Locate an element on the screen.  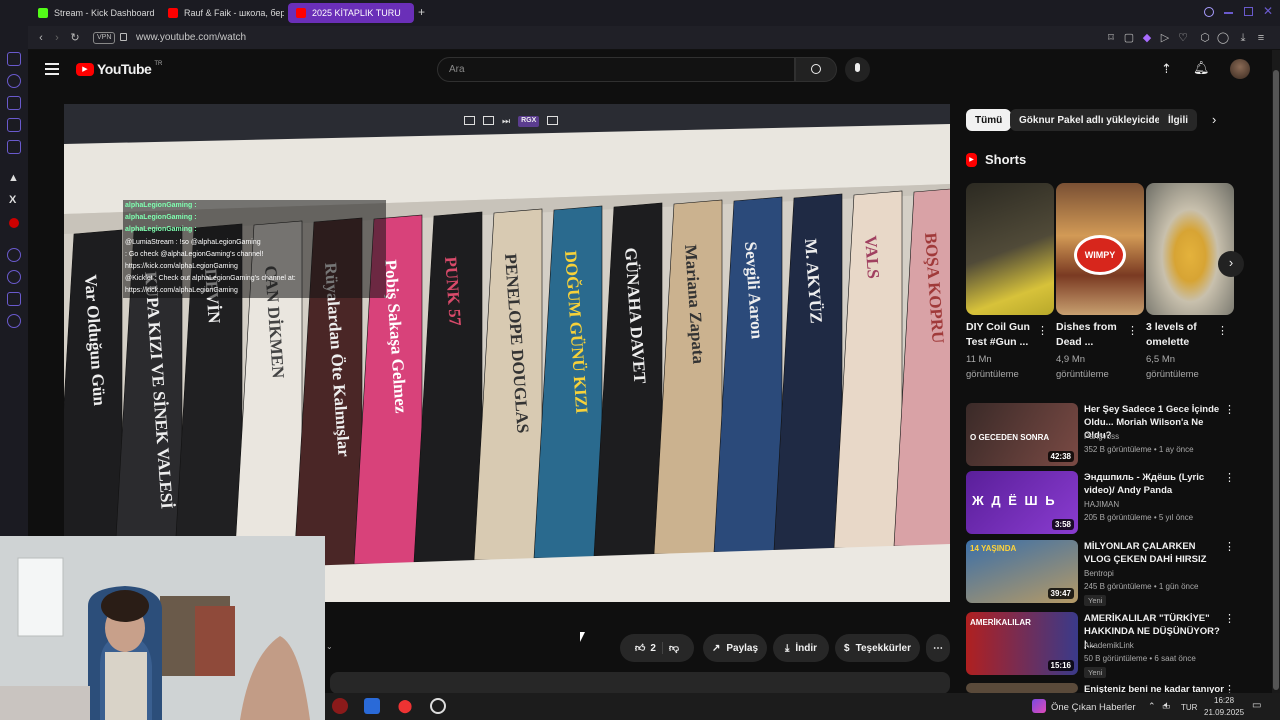
popout-icon is located at coordinates (488, 120).